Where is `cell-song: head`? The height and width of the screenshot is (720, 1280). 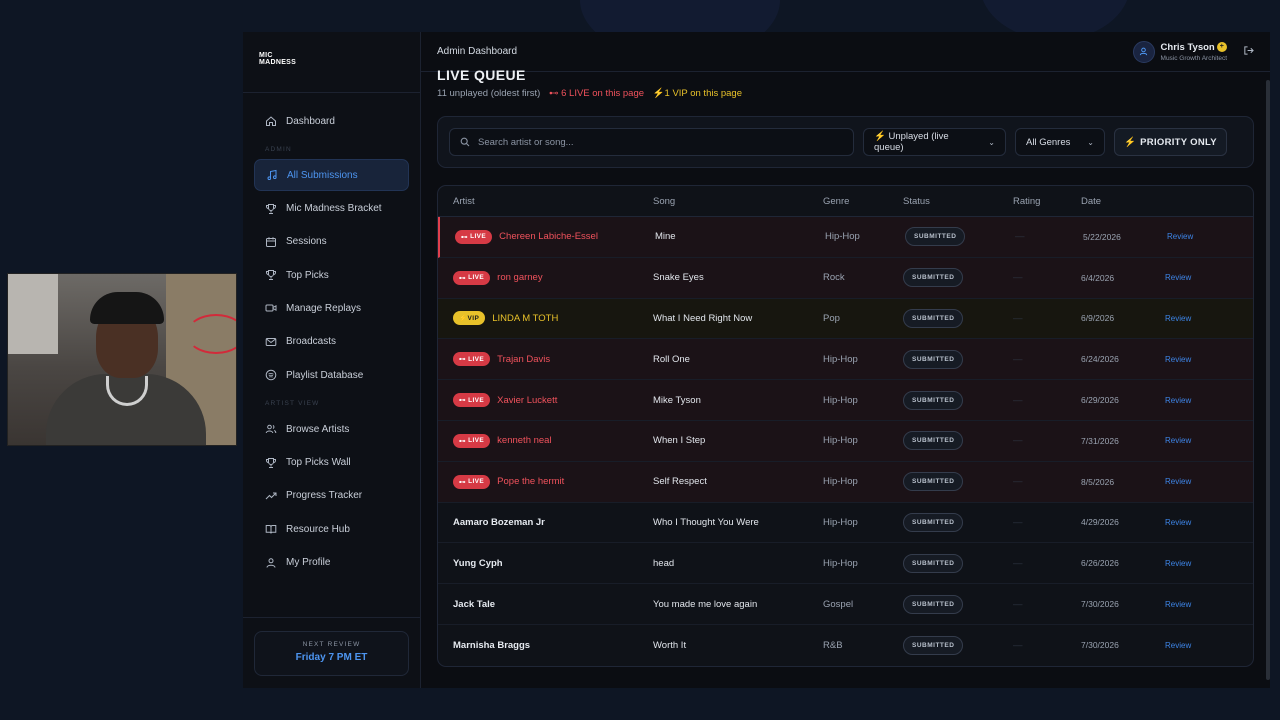 cell-song: head is located at coordinates (664, 563).